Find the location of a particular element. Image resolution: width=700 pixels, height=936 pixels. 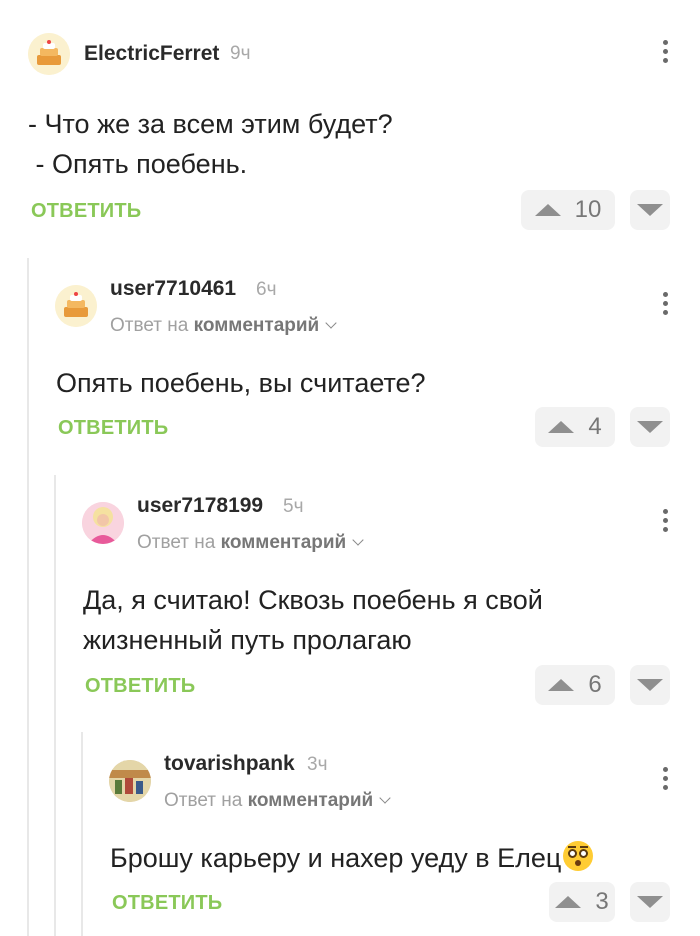

upvote-button: 10 is located at coordinates (568, 210).